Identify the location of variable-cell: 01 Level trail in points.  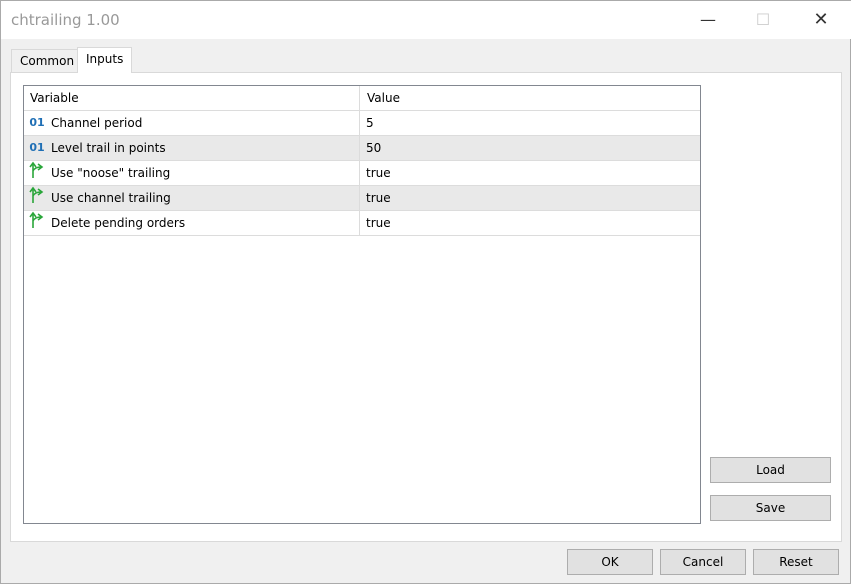
(192, 148).